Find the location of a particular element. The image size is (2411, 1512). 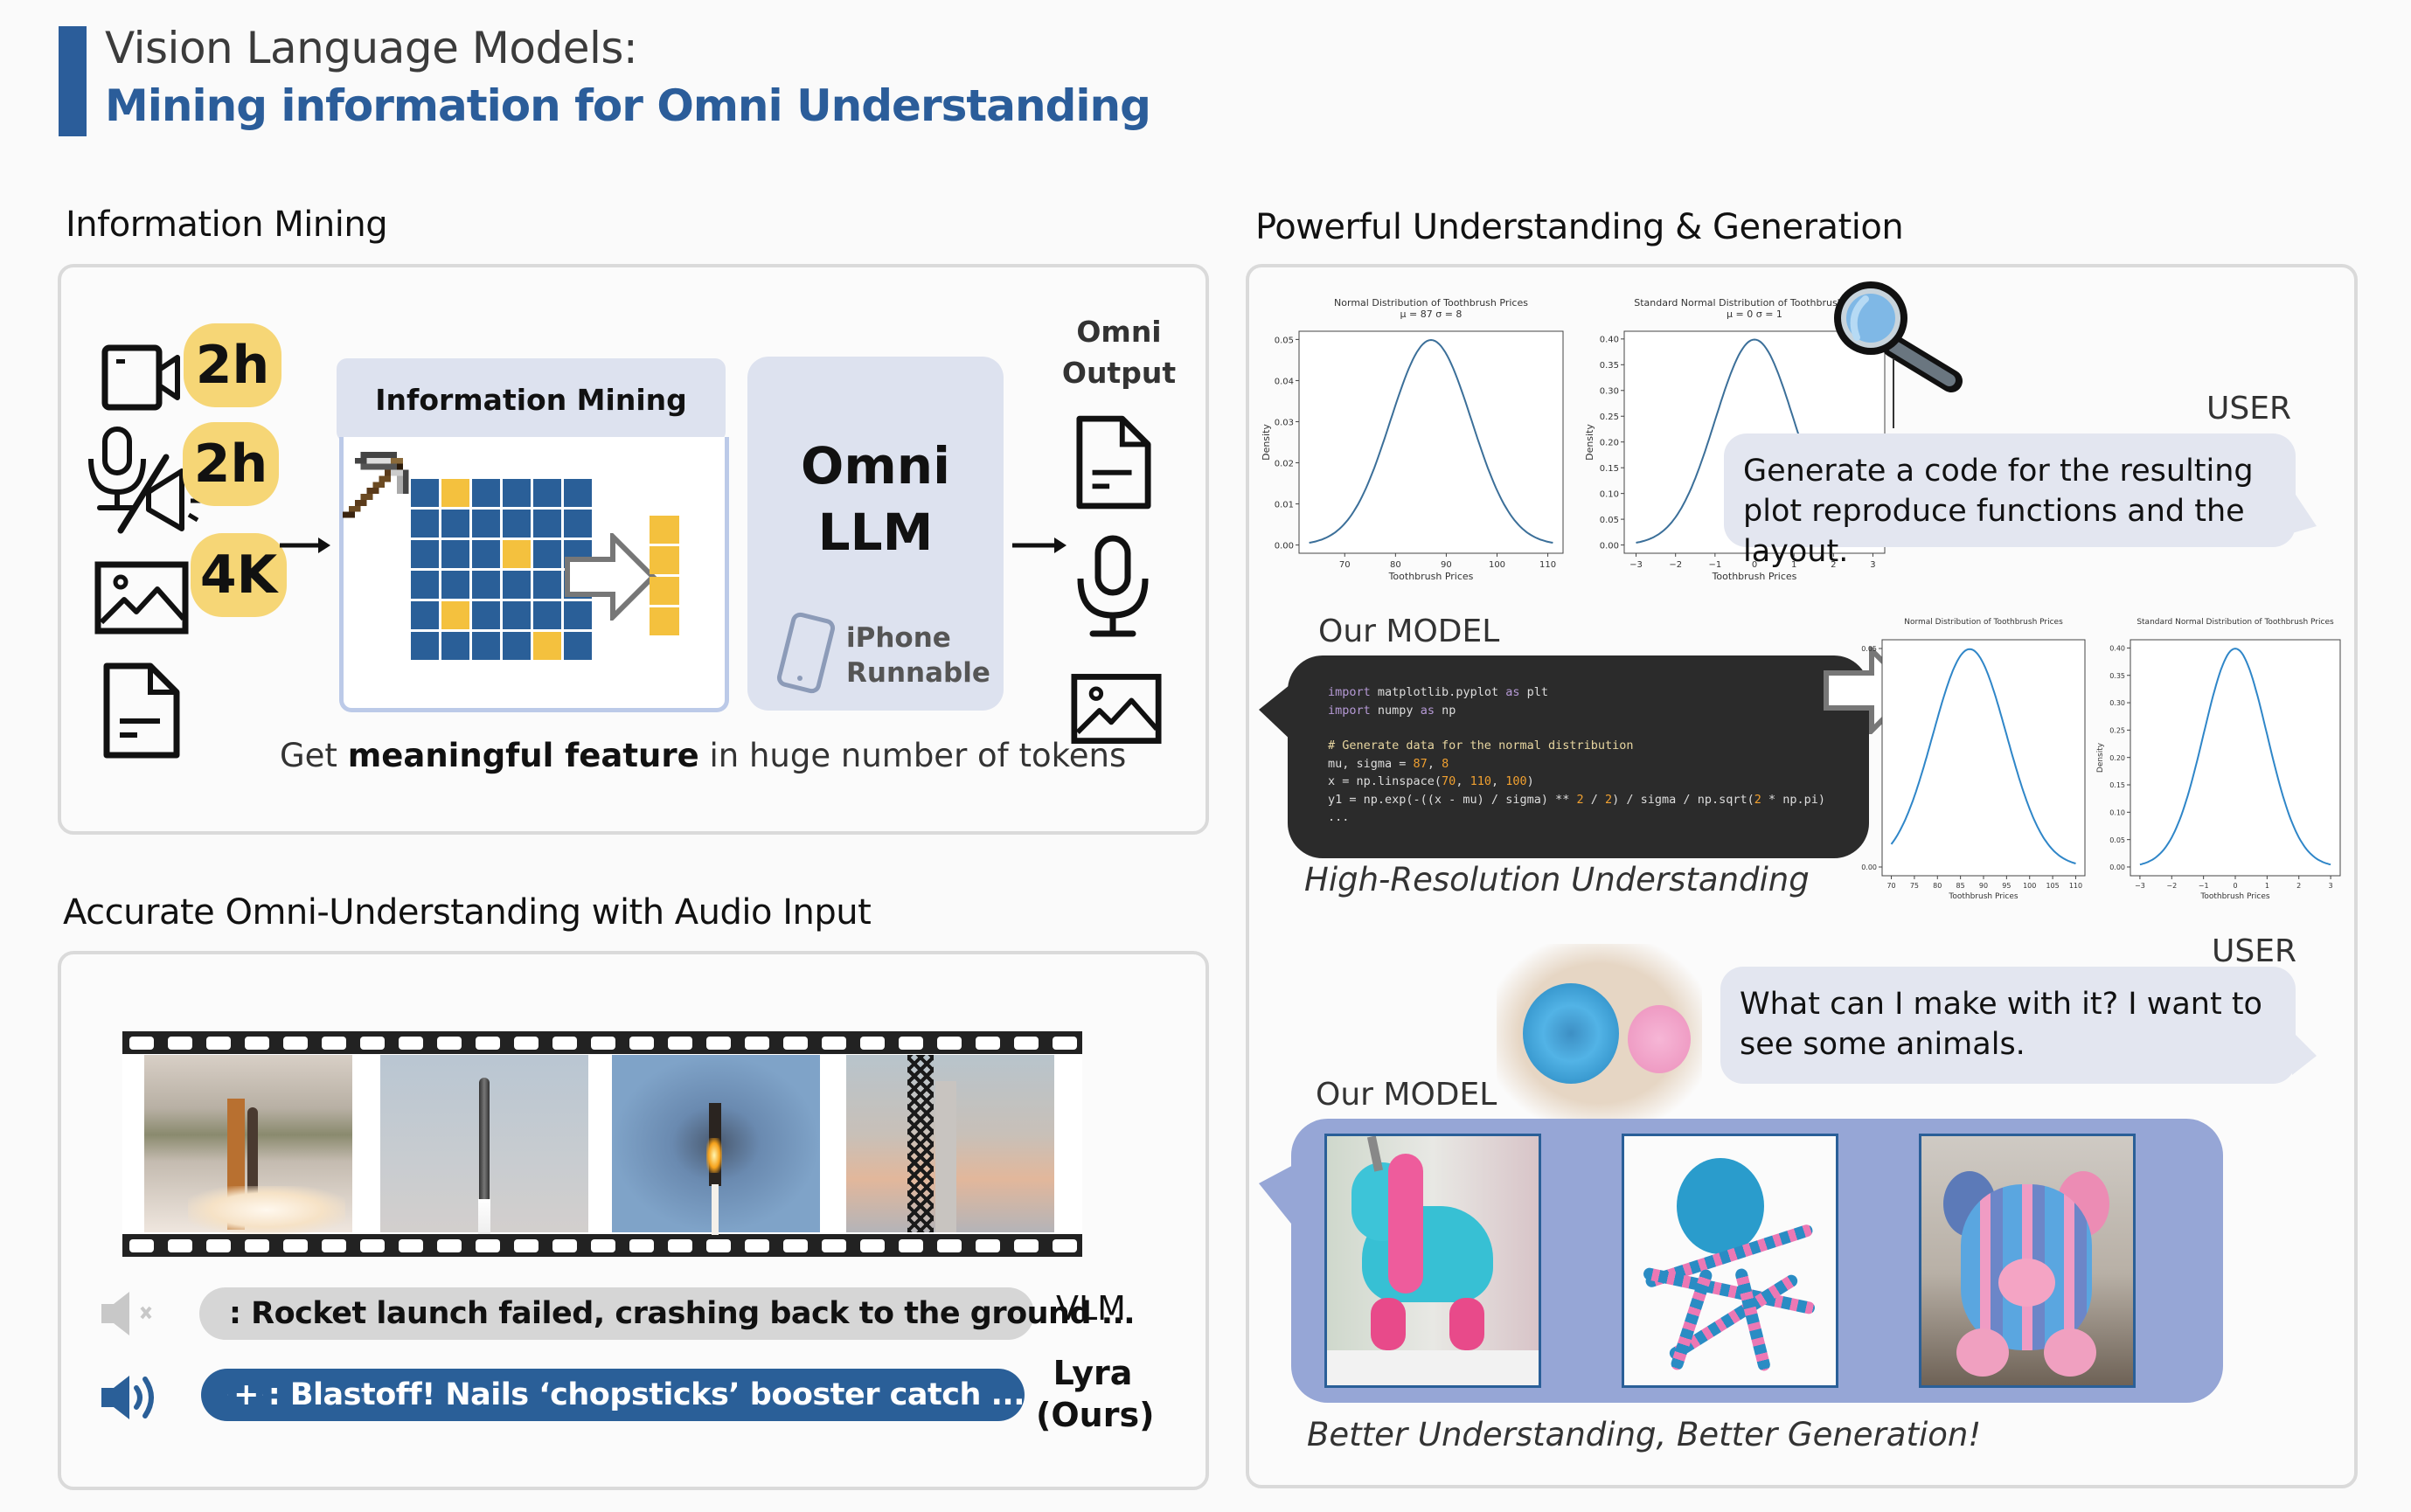

code-line: mu, sigma = 87, 8 is located at coordinates (1388, 763).